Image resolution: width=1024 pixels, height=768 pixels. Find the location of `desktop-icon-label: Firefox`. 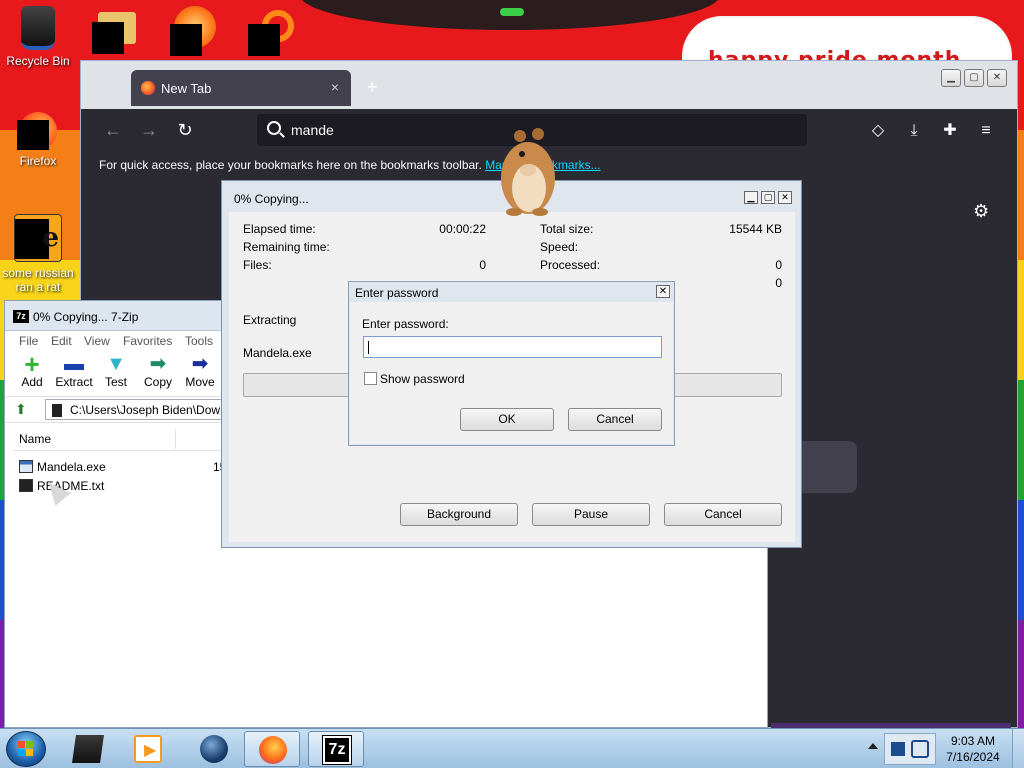

desktop-icon-label: Firefox is located at coordinates (38, 161).